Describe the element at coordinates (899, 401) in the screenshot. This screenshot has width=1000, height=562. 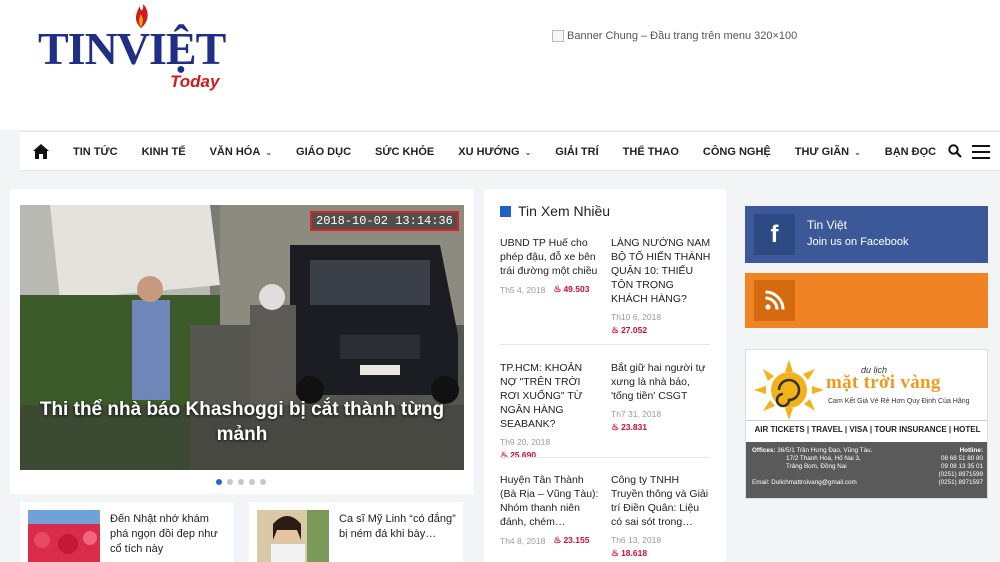
I see `ad-slogan: Cam Kết Giá Vé Rẻ Hơn Quy Định Của Hãng` at that location.